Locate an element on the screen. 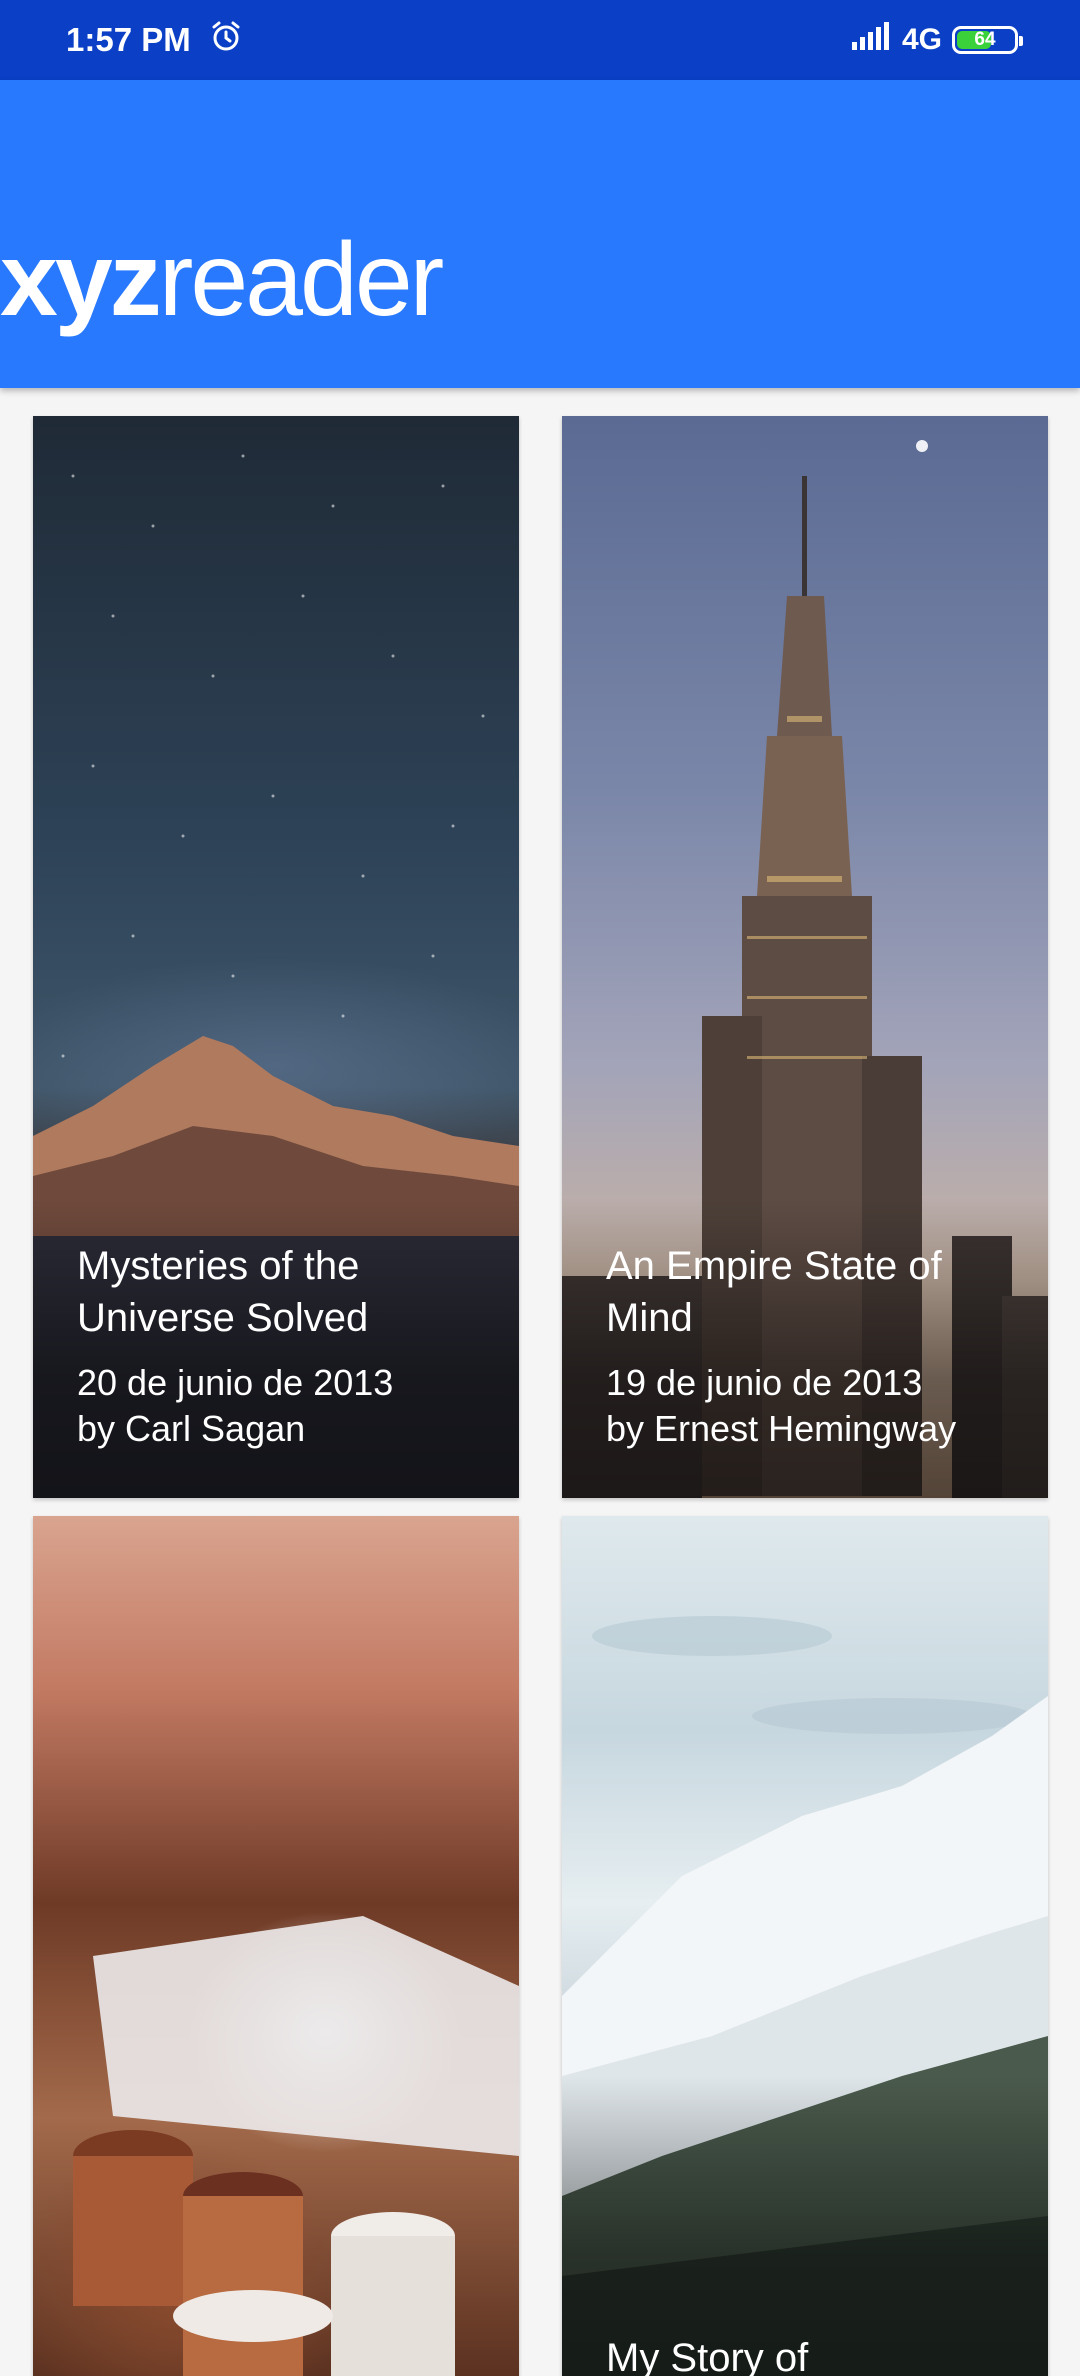 The height and width of the screenshot is (2376, 1080). battery-icon: 64 is located at coordinates (987, 40).